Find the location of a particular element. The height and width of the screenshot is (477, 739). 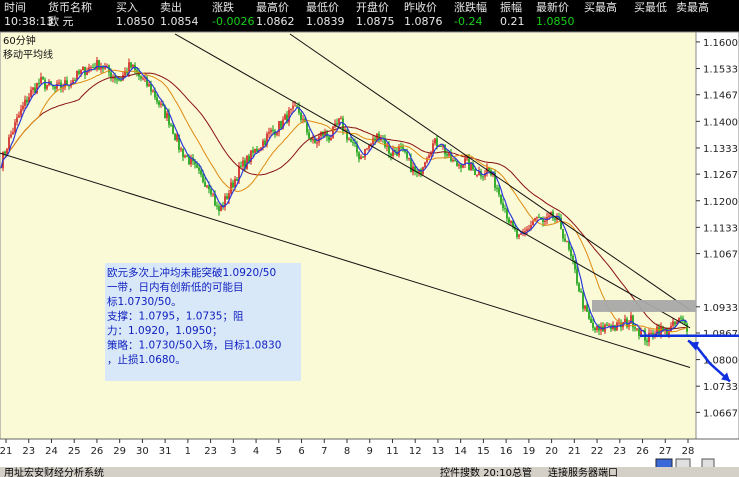

x-tick-label-27: 23 is located at coordinates (619, 451).